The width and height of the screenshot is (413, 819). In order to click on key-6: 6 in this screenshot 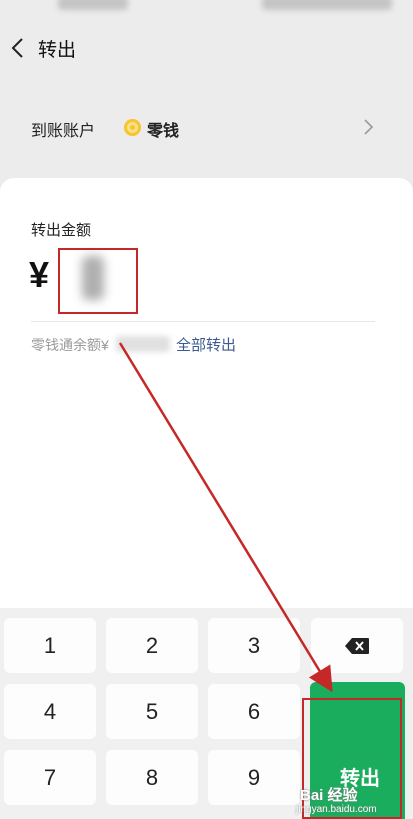, I will do `click(254, 711)`.